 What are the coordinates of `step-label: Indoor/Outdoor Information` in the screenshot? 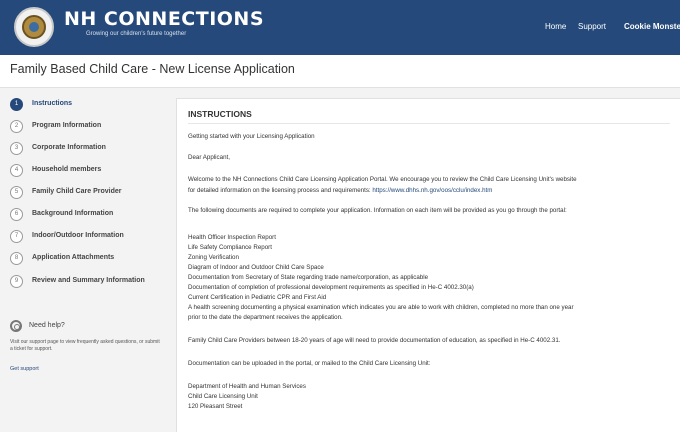 It's located at (78, 235).